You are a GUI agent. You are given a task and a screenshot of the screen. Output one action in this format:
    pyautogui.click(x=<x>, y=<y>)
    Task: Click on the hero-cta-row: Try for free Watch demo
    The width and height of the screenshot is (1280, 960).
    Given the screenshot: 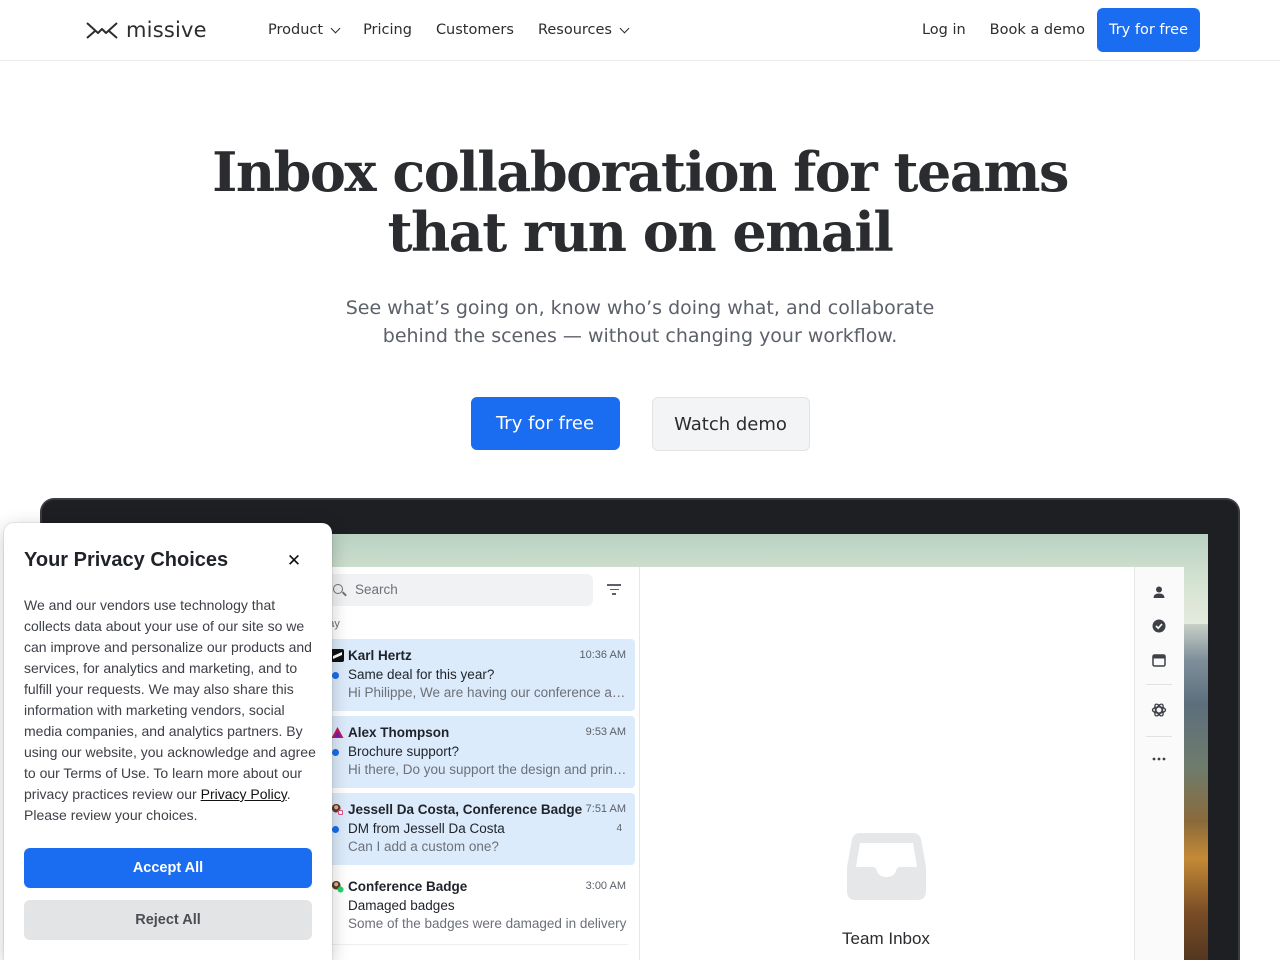 What is the action you would take?
    pyautogui.click(x=640, y=424)
    